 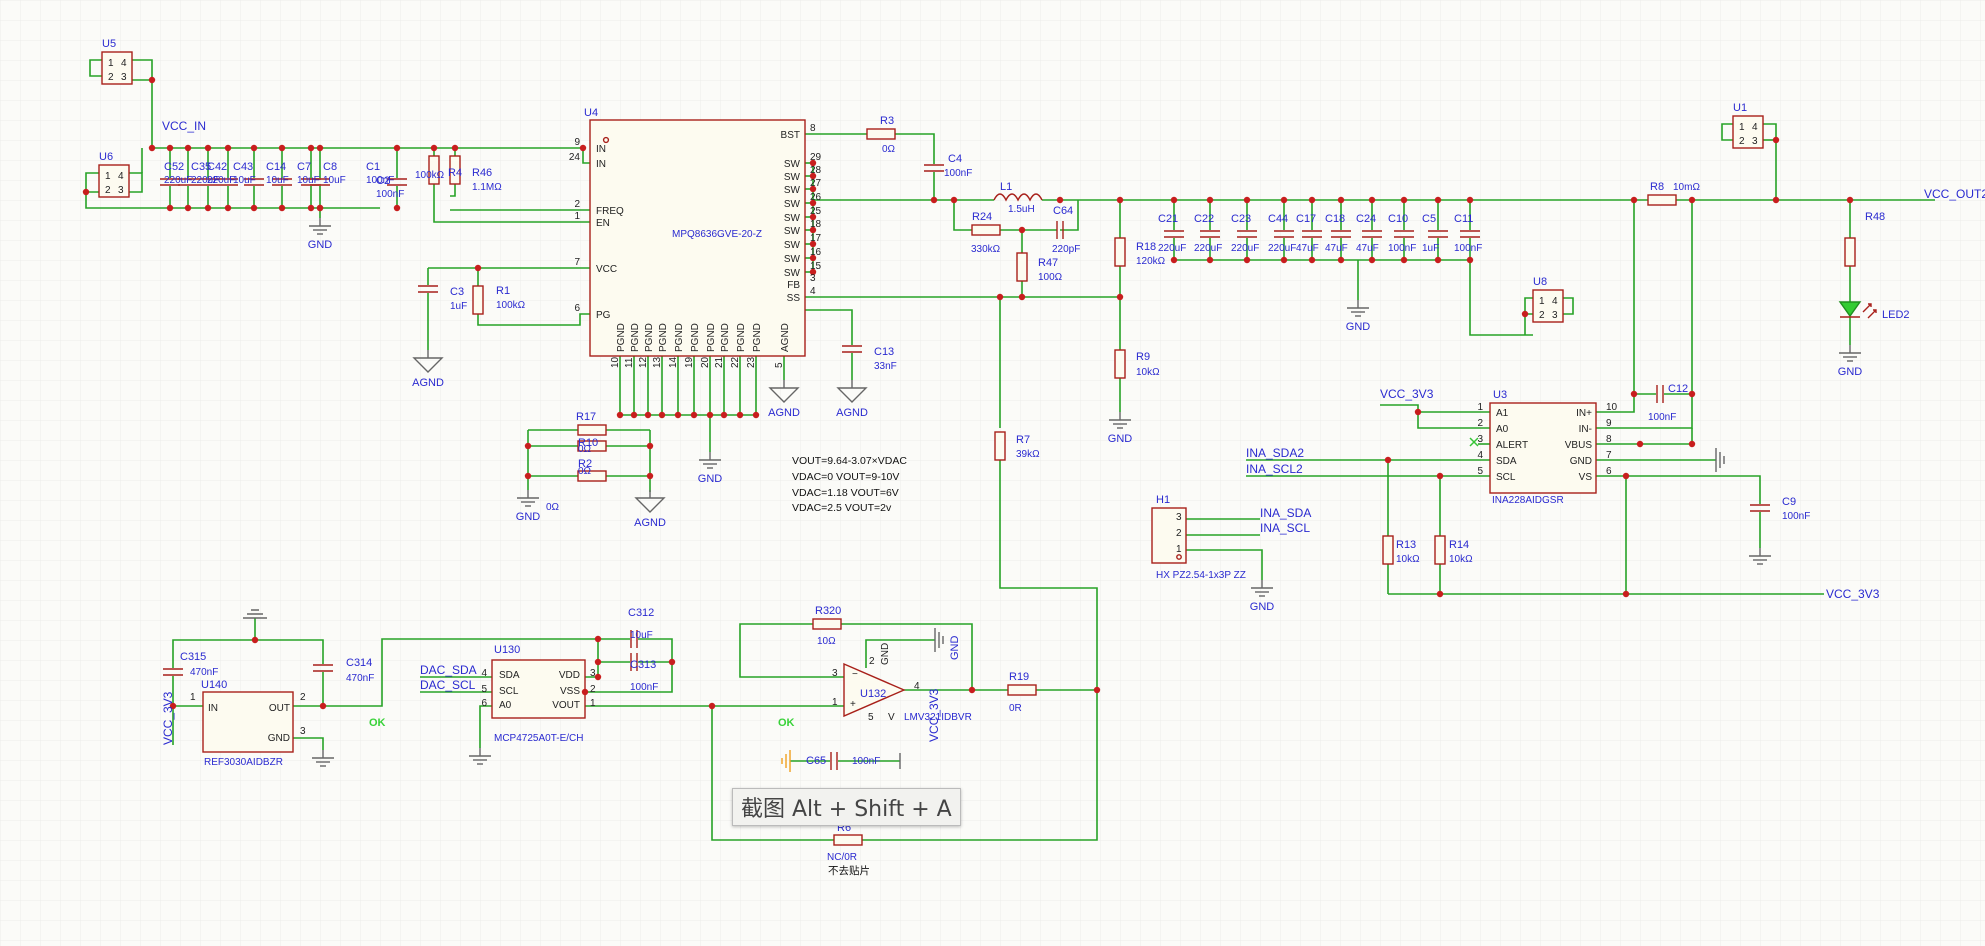 I want to click on r320, so click(x=827, y=624).